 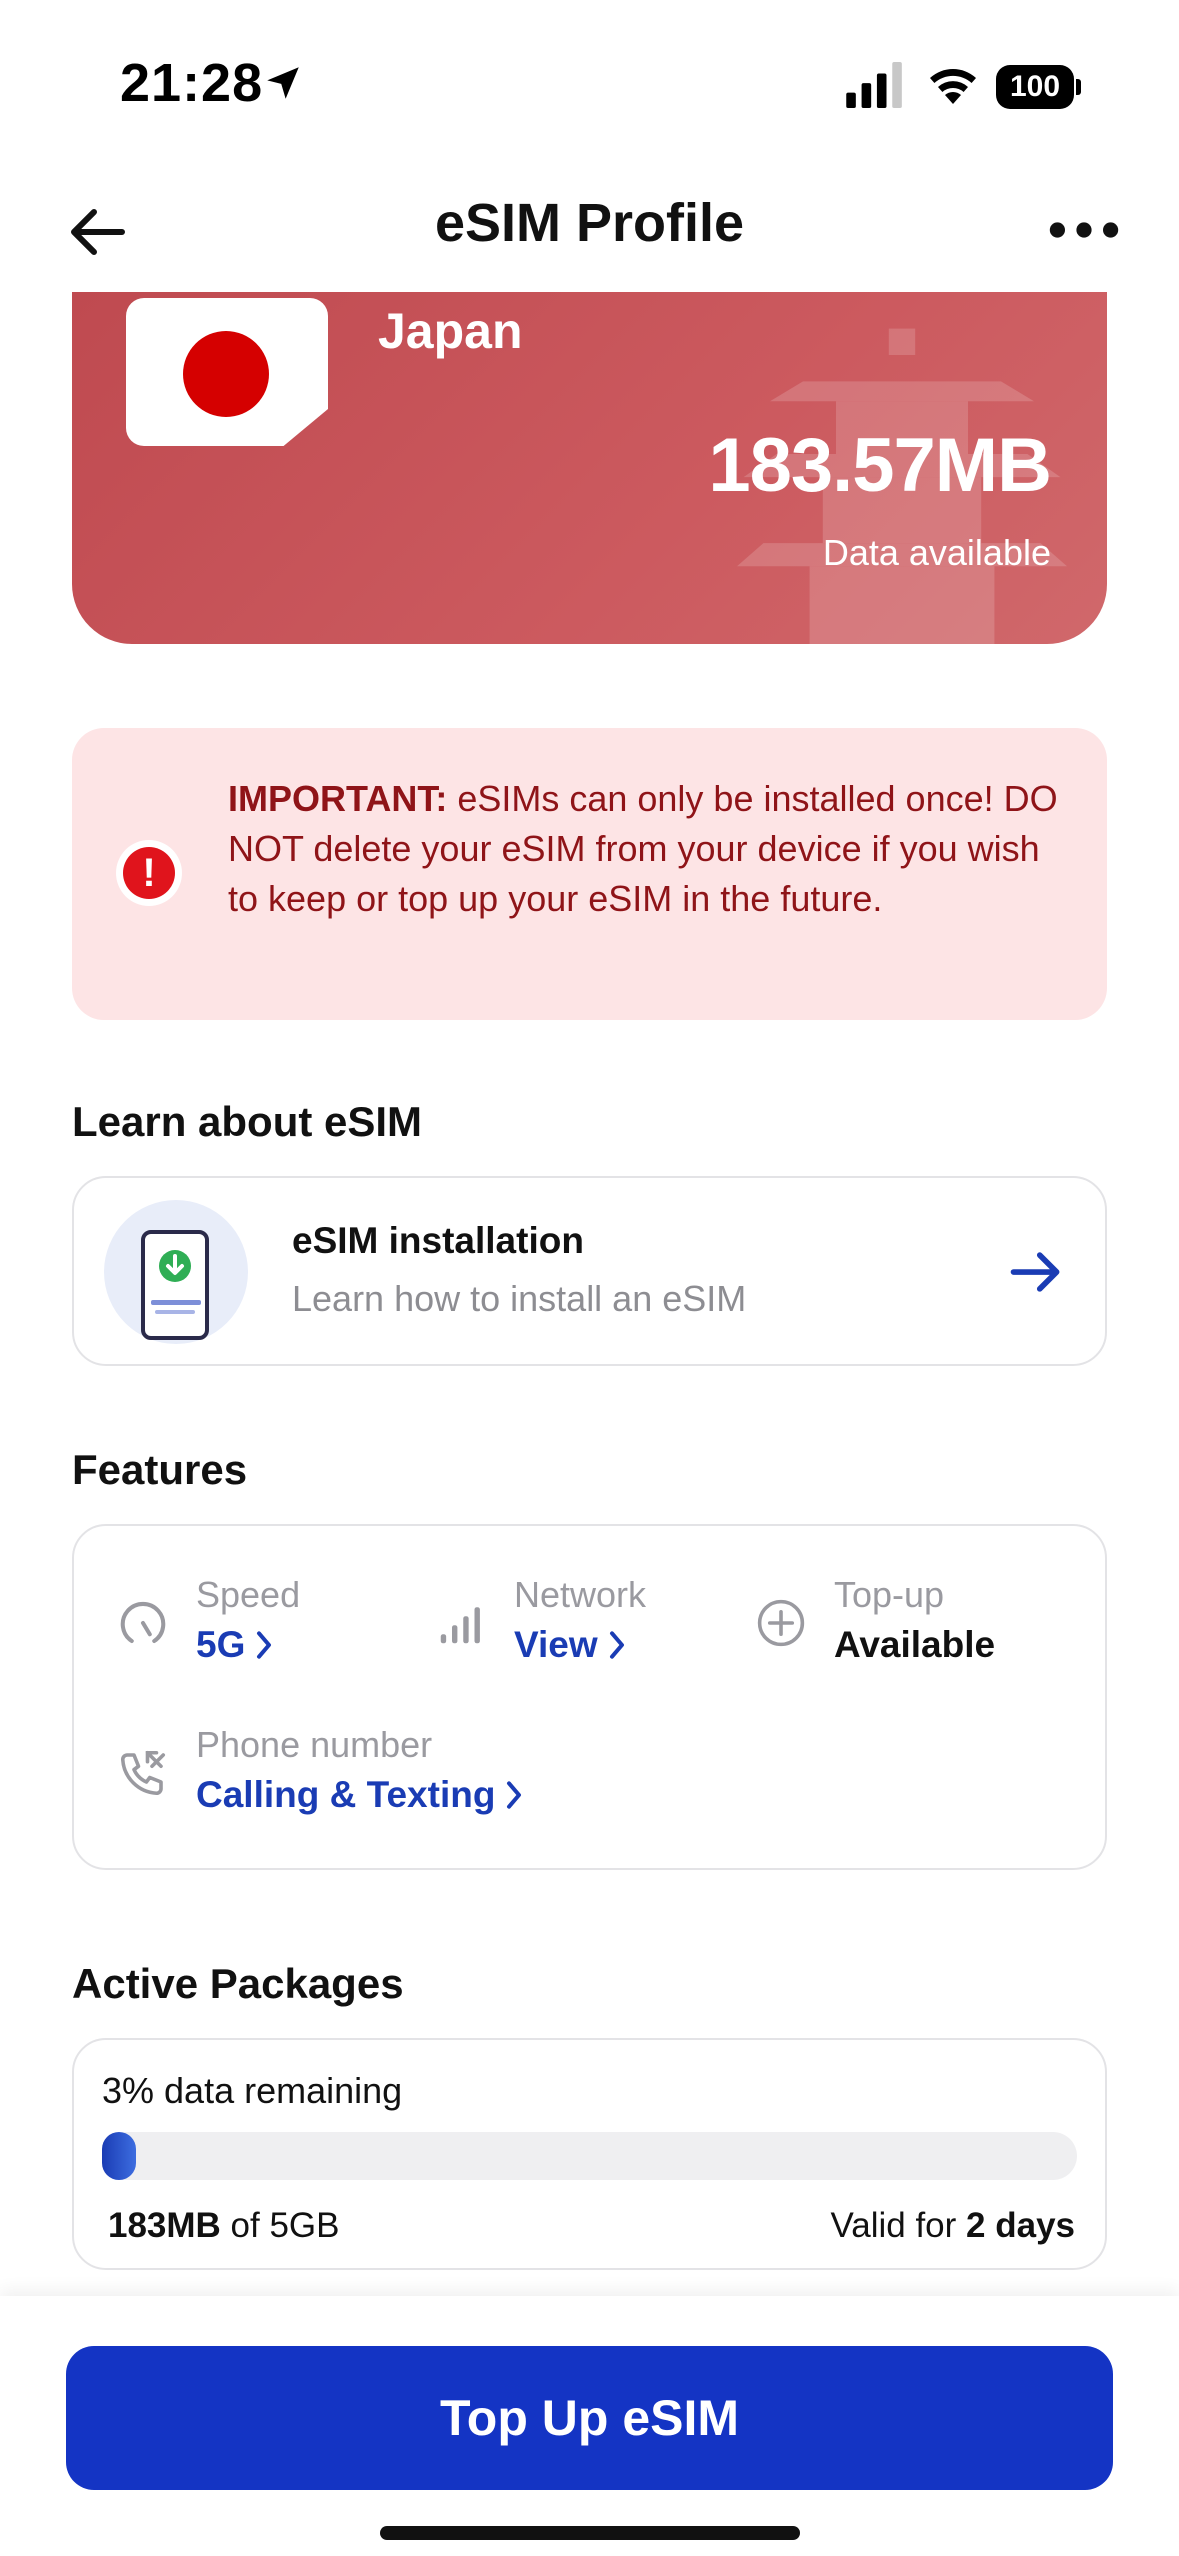 I want to click on learn-card-subtitle: Learn how to install an eSIM, so click(x=519, y=1298).